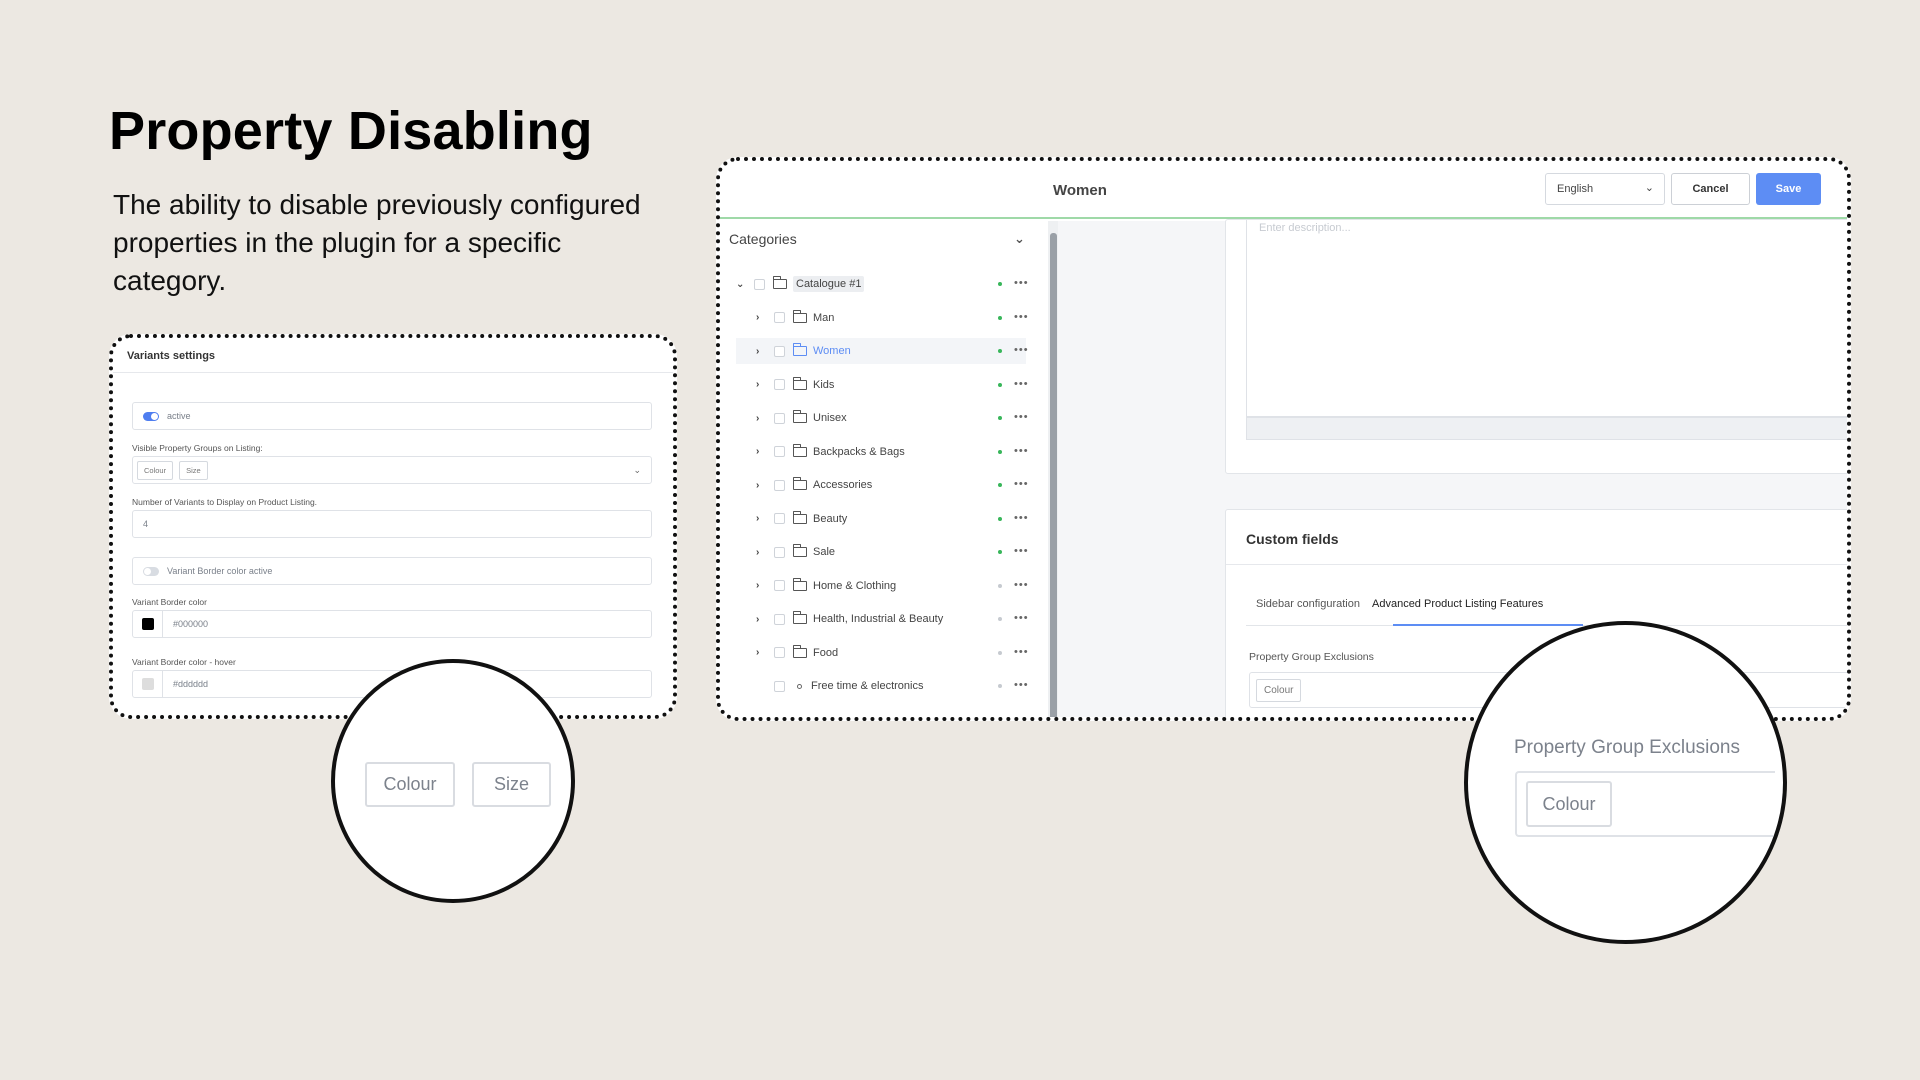 This screenshot has height=1080, width=1920. What do you see at coordinates (826, 652) in the screenshot?
I see `category-label: Food` at bounding box center [826, 652].